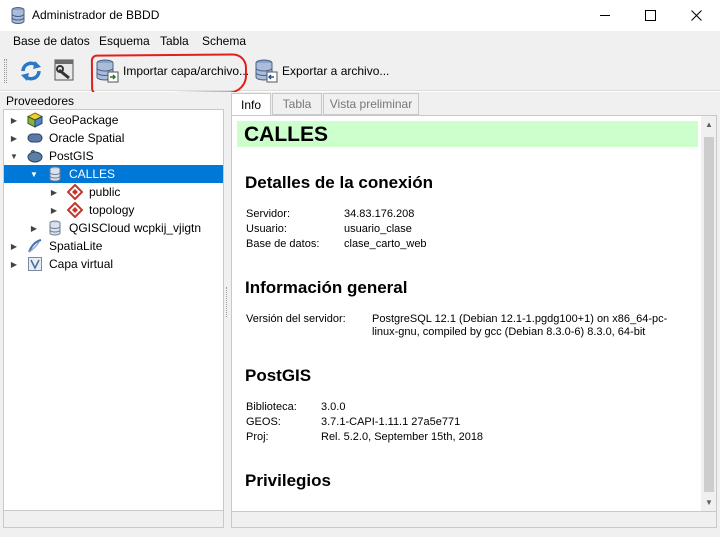  I want to click on import-layer-icon, so click(107, 71).